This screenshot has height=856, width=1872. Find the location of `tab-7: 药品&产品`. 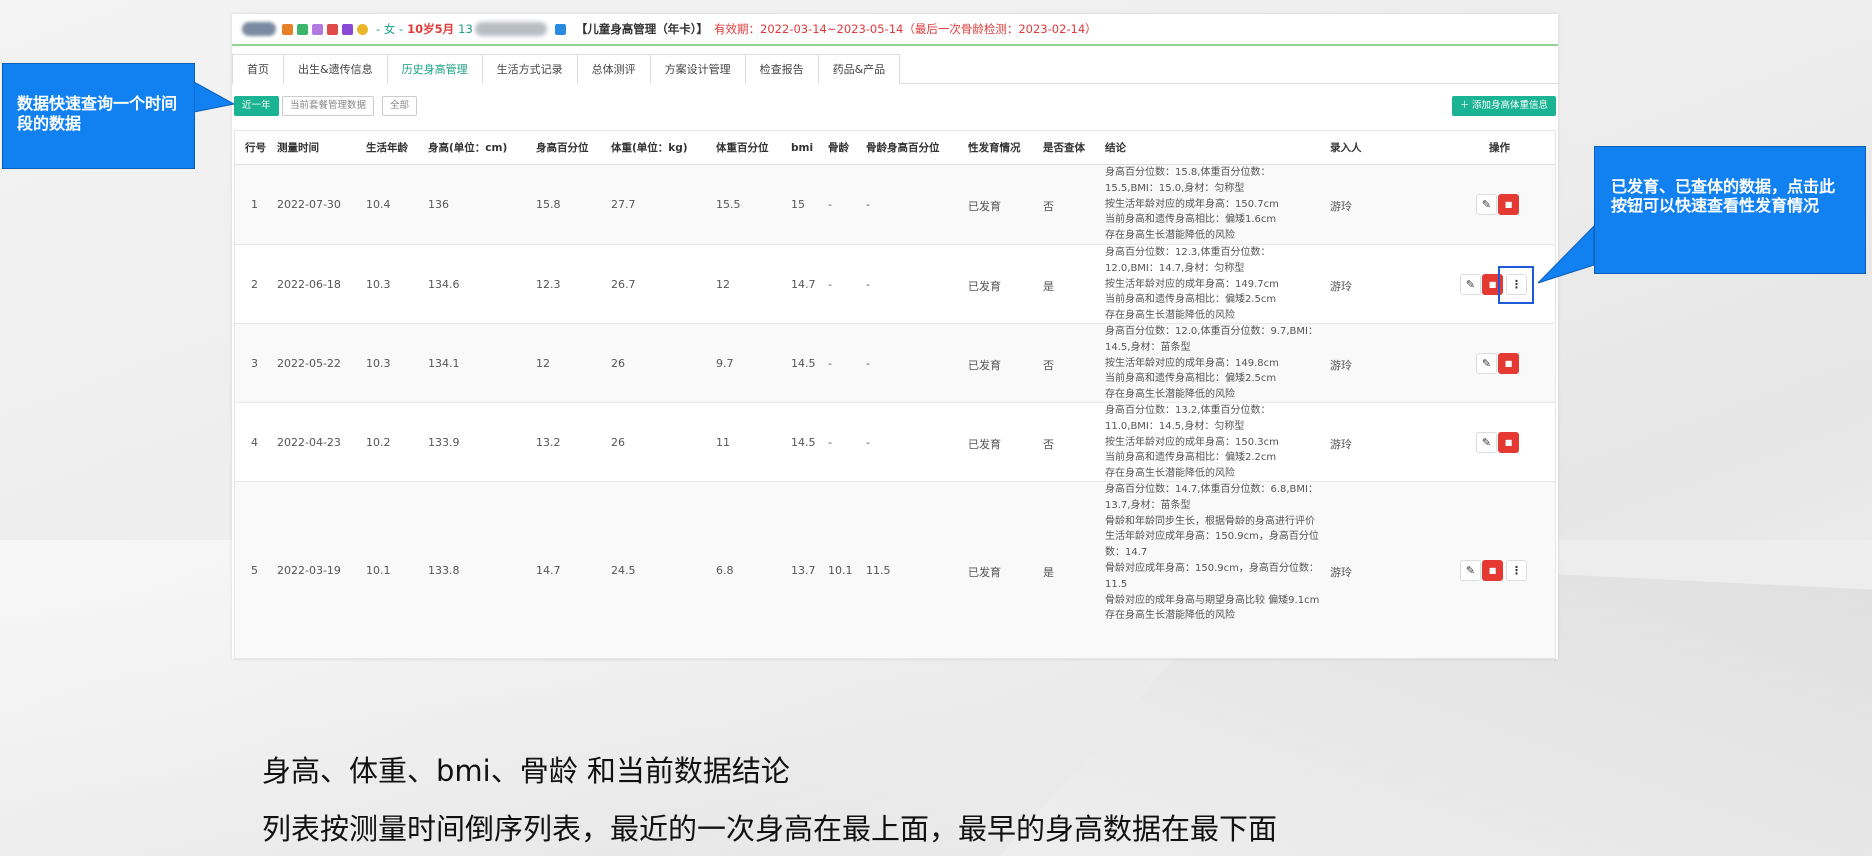

tab-7: 药品&产品 is located at coordinates (859, 69).